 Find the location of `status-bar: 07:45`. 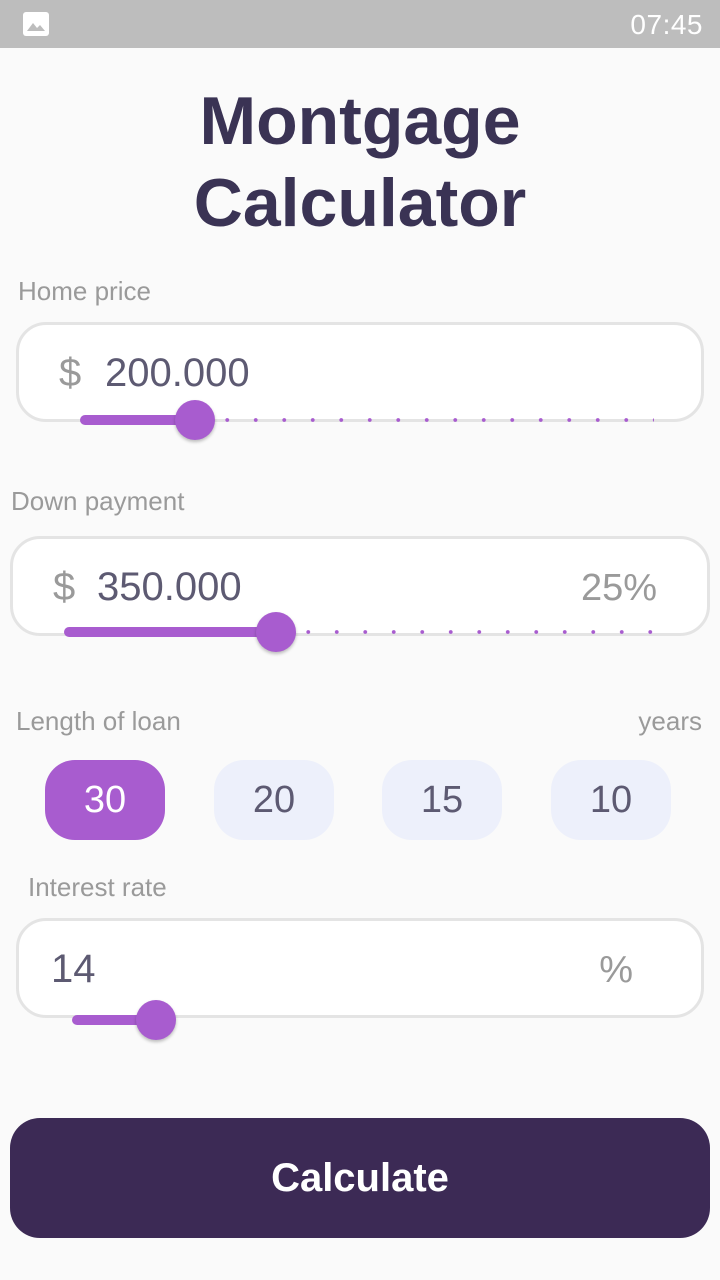

status-bar: 07:45 is located at coordinates (360, 24).